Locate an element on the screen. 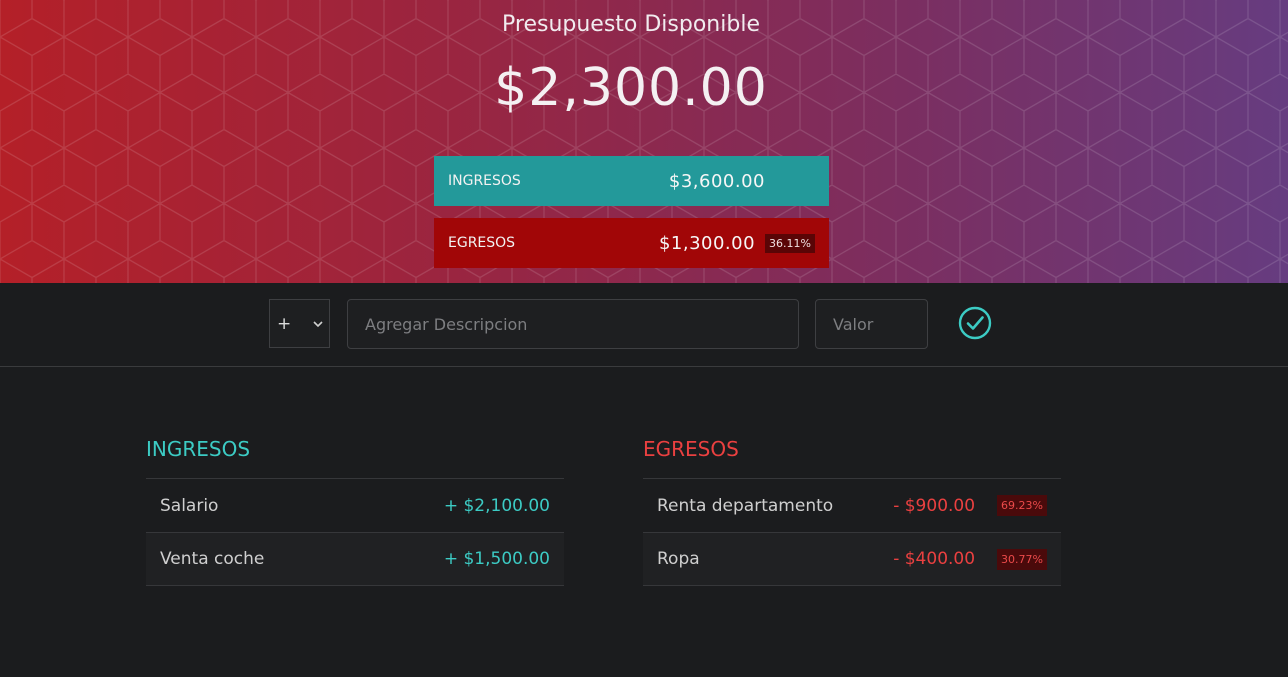 Image resolution: width=1288 pixels, height=677 pixels. income-summary: INGRESOS $3,600.00 is located at coordinates (631, 181).